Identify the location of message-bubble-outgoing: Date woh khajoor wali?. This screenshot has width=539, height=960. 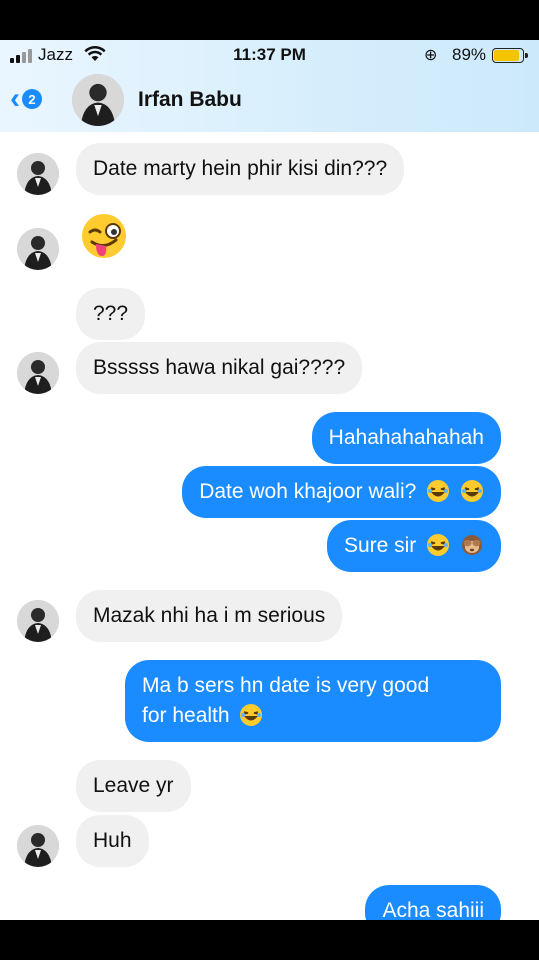
(341, 492).